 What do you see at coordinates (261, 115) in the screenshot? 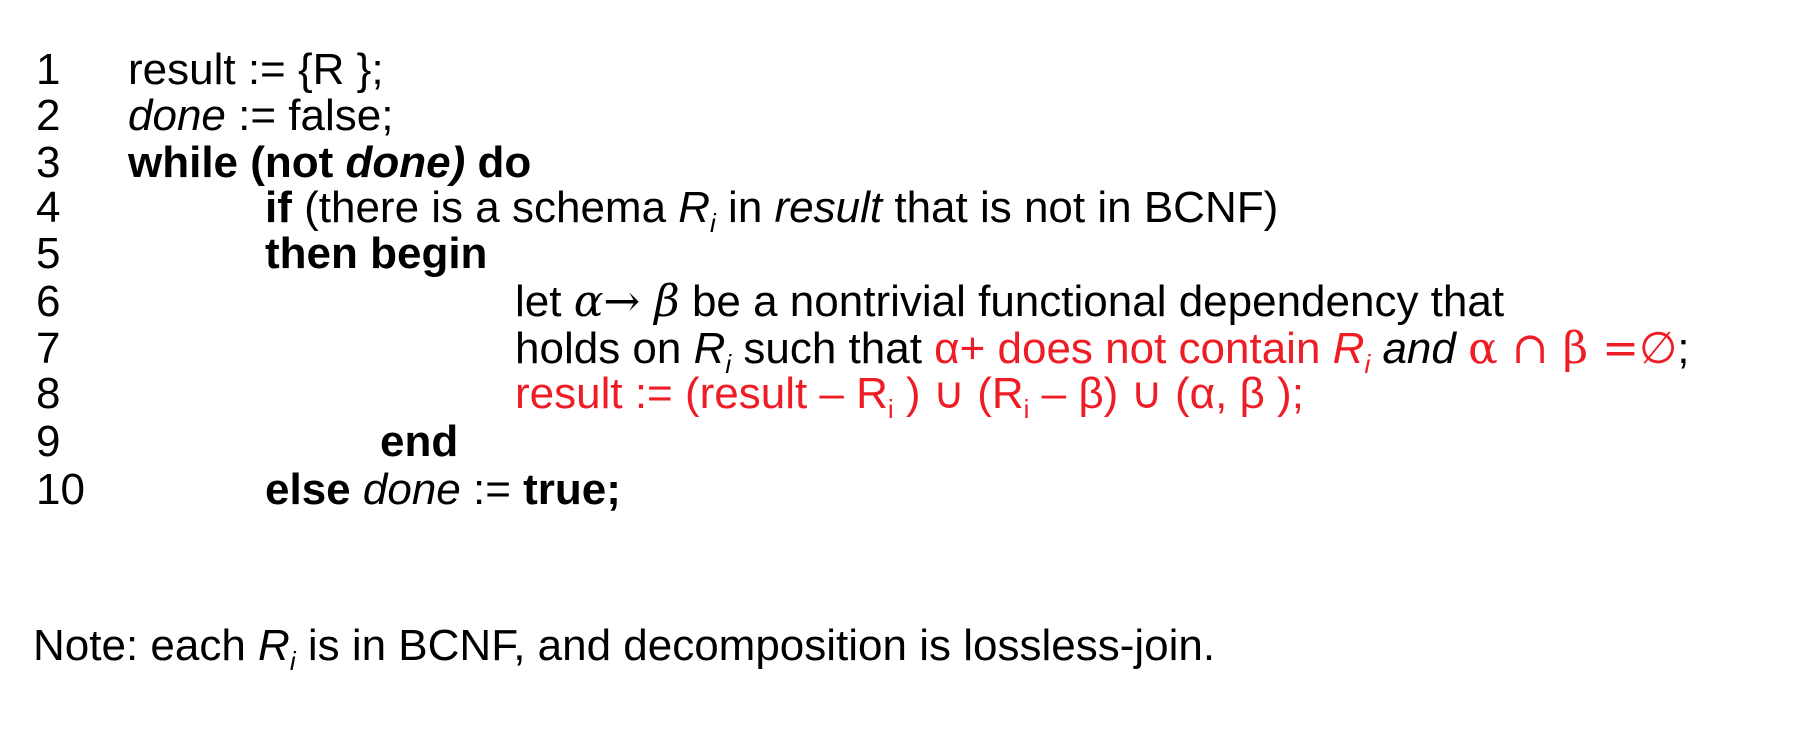
I see `line-code: done := false;` at bounding box center [261, 115].